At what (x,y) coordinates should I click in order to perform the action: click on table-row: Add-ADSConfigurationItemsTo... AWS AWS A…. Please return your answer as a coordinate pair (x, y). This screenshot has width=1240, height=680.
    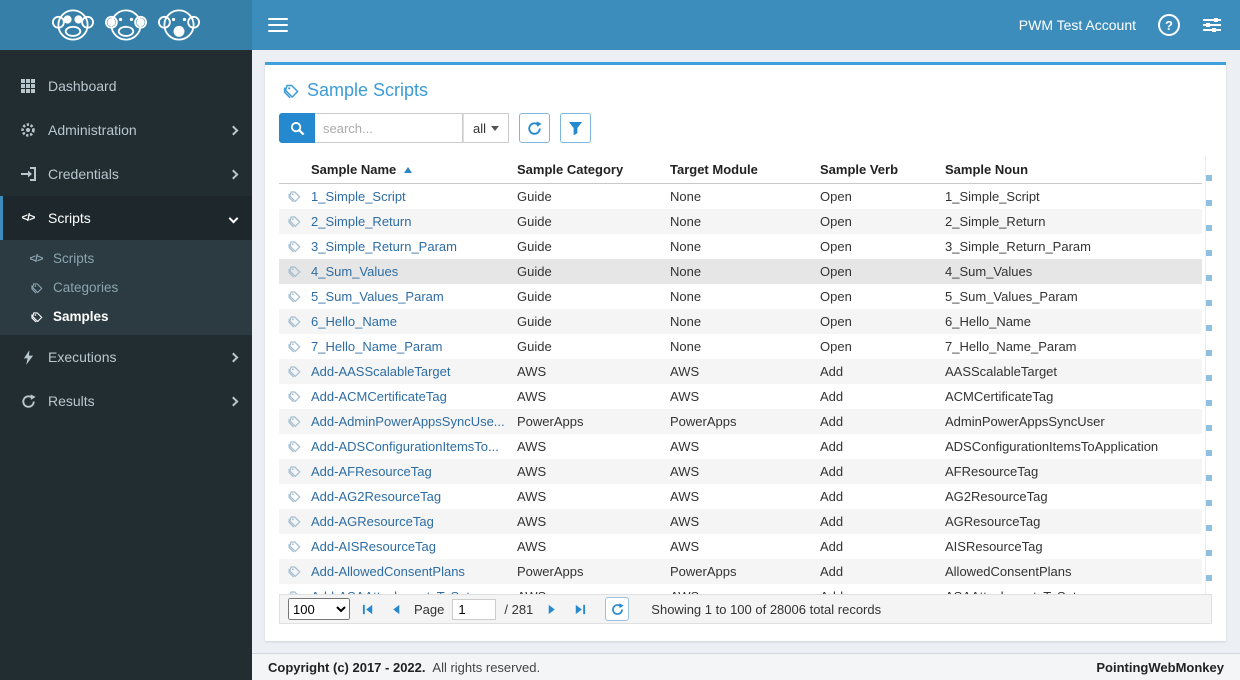
    Looking at the image, I should click on (740, 446).